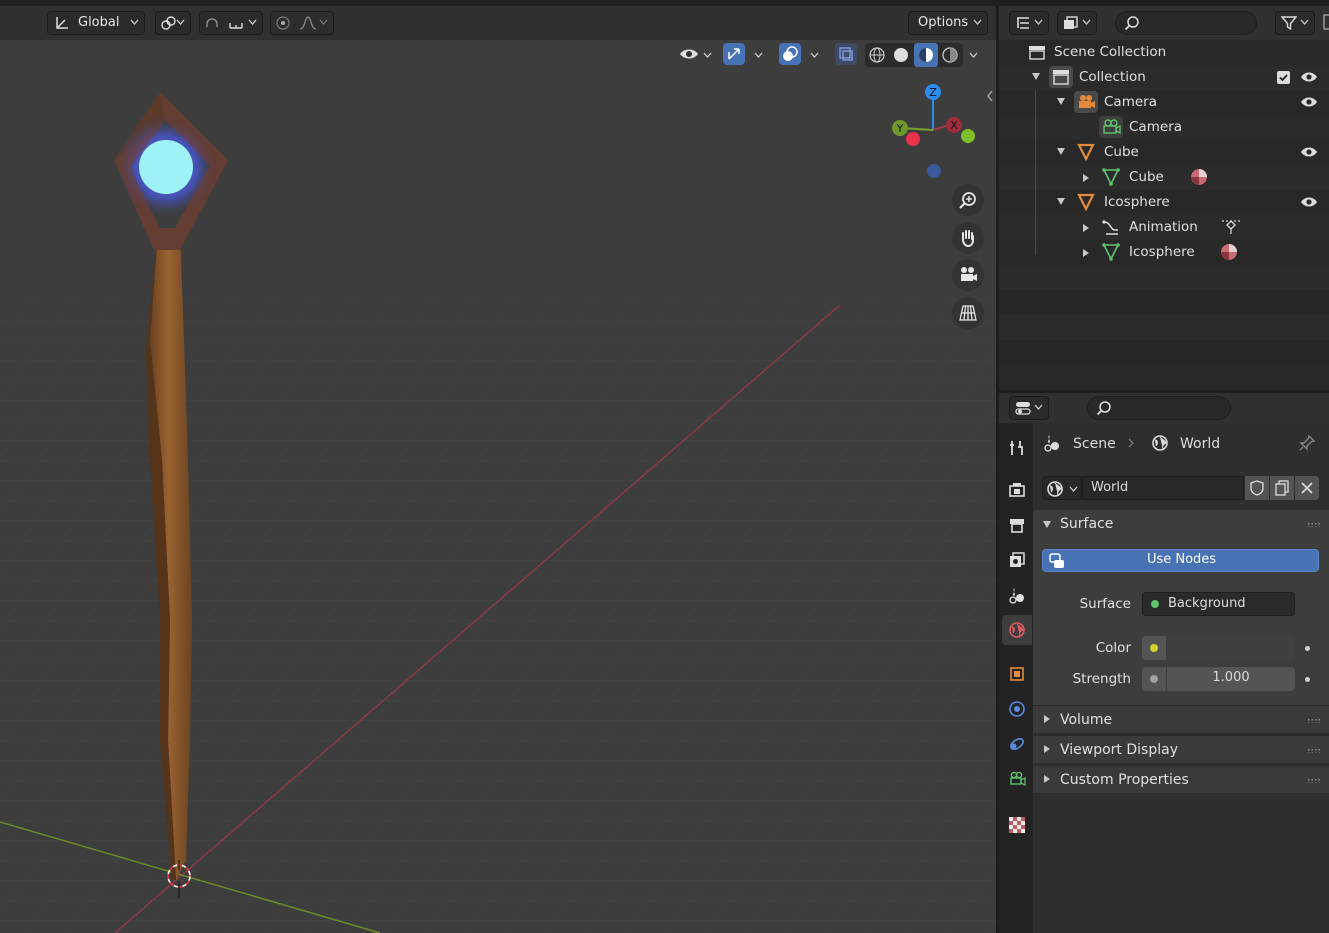 This screenshot has width=1329, height=933. Describe the element at coordinates (1163, 488) in the screenshot. I see `world-name-field: World` at that location.